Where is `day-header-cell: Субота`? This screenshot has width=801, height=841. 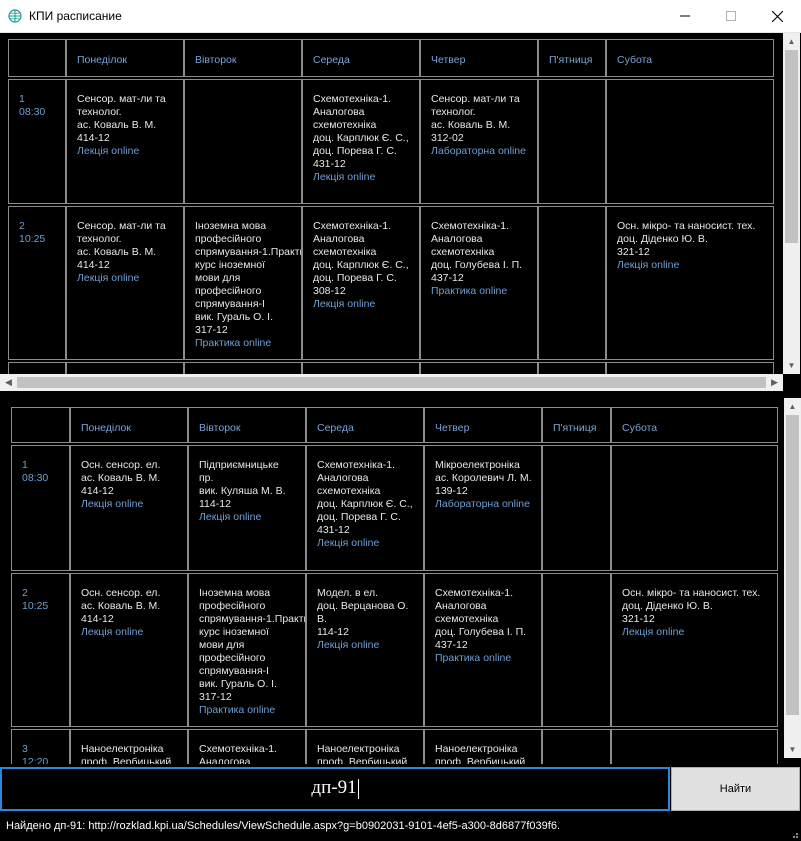 day-header-cell: Субота is located at coordinates (690, 58).